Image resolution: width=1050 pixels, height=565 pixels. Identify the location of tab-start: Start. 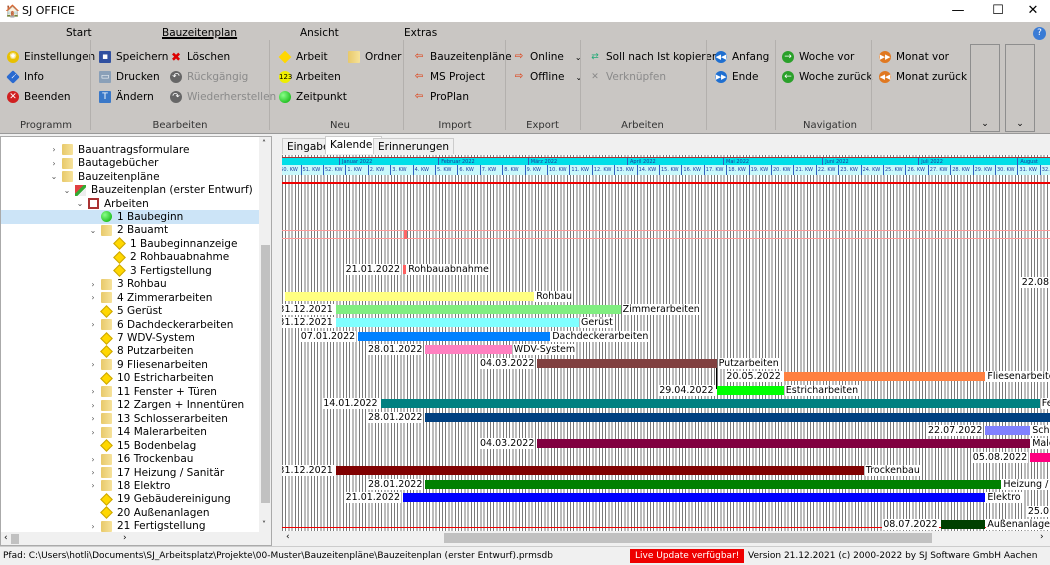
(79, 33).